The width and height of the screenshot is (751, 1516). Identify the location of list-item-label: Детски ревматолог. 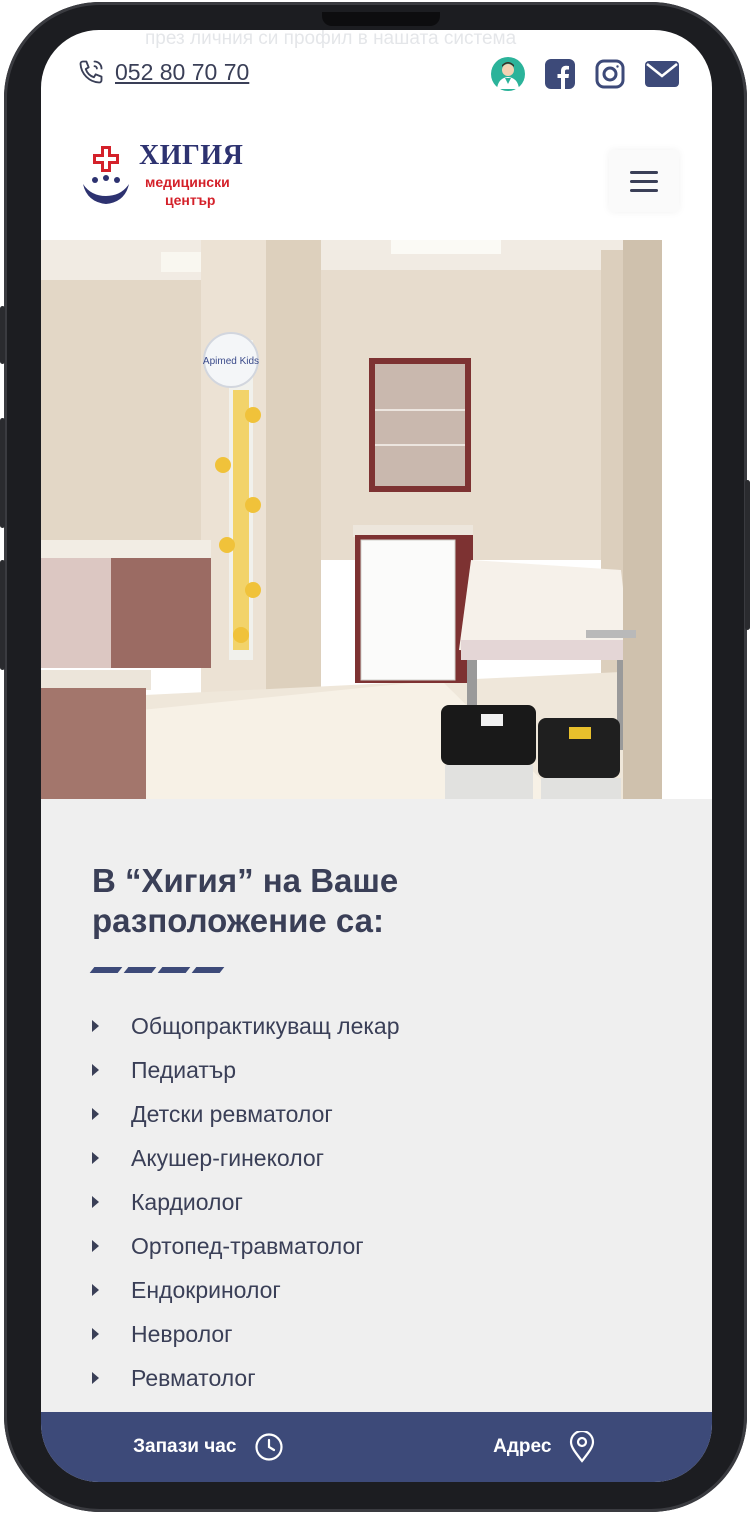
(232, 1114).